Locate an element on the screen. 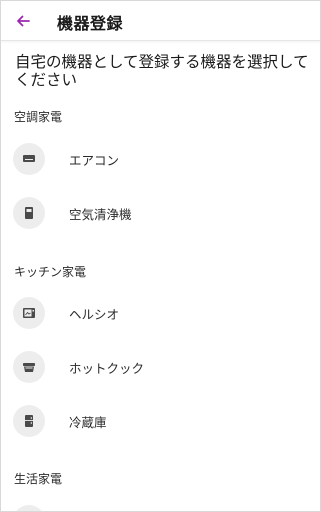 This screenshot has height=512, width=321. device-label: 冷蔵庫 is located at coordinates (88, 422).